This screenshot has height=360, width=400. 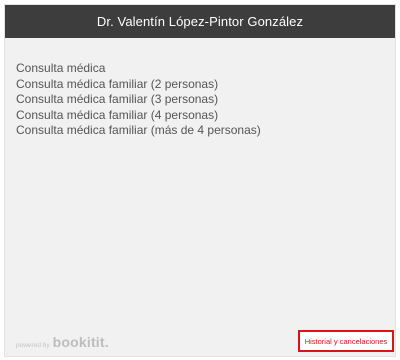 I want to click on powered-by-label: powered by, so click(x=33, y=345).